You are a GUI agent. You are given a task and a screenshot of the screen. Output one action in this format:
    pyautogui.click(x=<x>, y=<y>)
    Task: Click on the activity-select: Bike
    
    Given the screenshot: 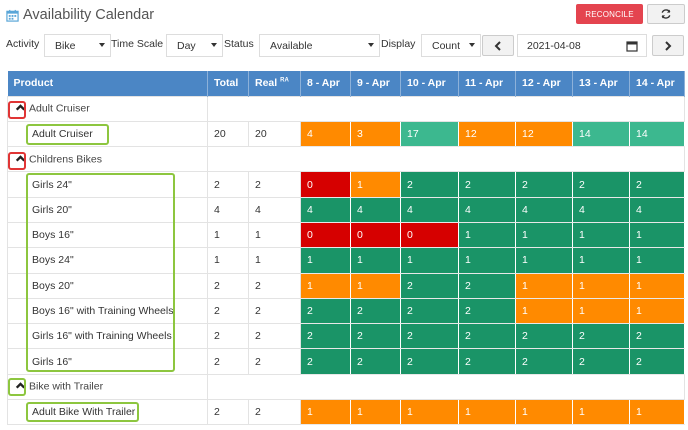 What is the action you would take?
    pyautogui.click(x=77, y=45)
    